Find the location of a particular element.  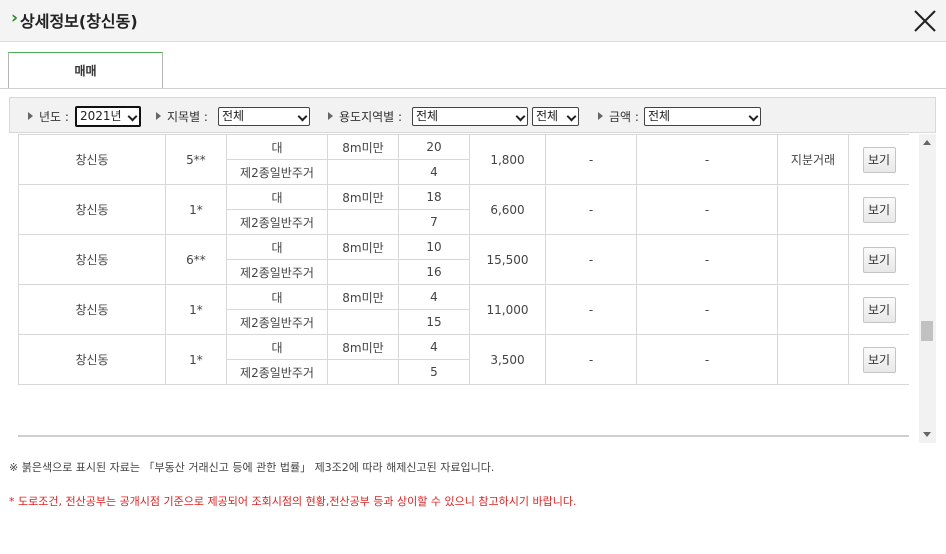

yongdo-select: 전체 is located at coordinates (470, 116).